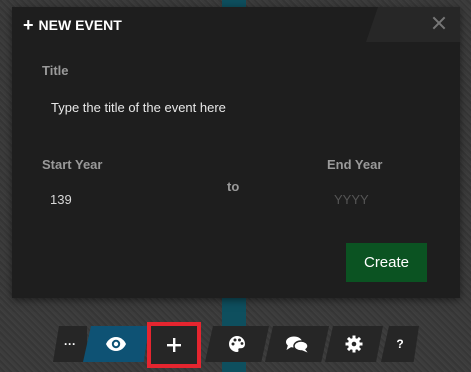 This screenshot has width=471, height=372. I want to click on create-button: Create, so click(386, 262).